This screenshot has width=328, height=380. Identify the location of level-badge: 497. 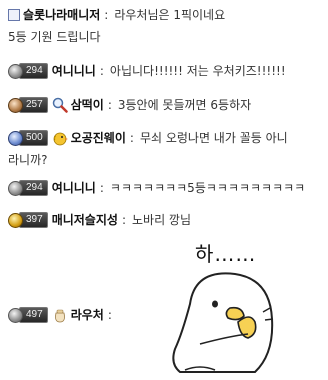
(28, 315).